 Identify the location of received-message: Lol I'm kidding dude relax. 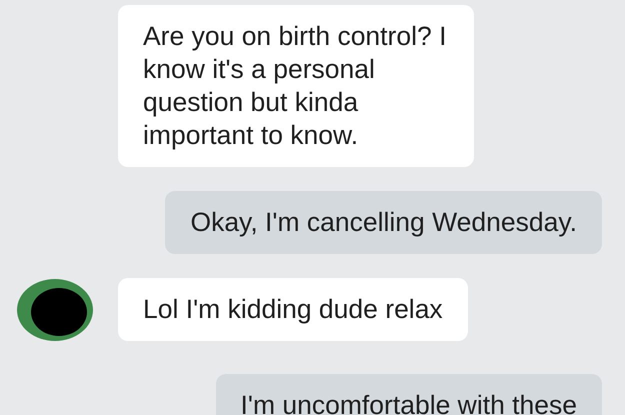
(293, 309).